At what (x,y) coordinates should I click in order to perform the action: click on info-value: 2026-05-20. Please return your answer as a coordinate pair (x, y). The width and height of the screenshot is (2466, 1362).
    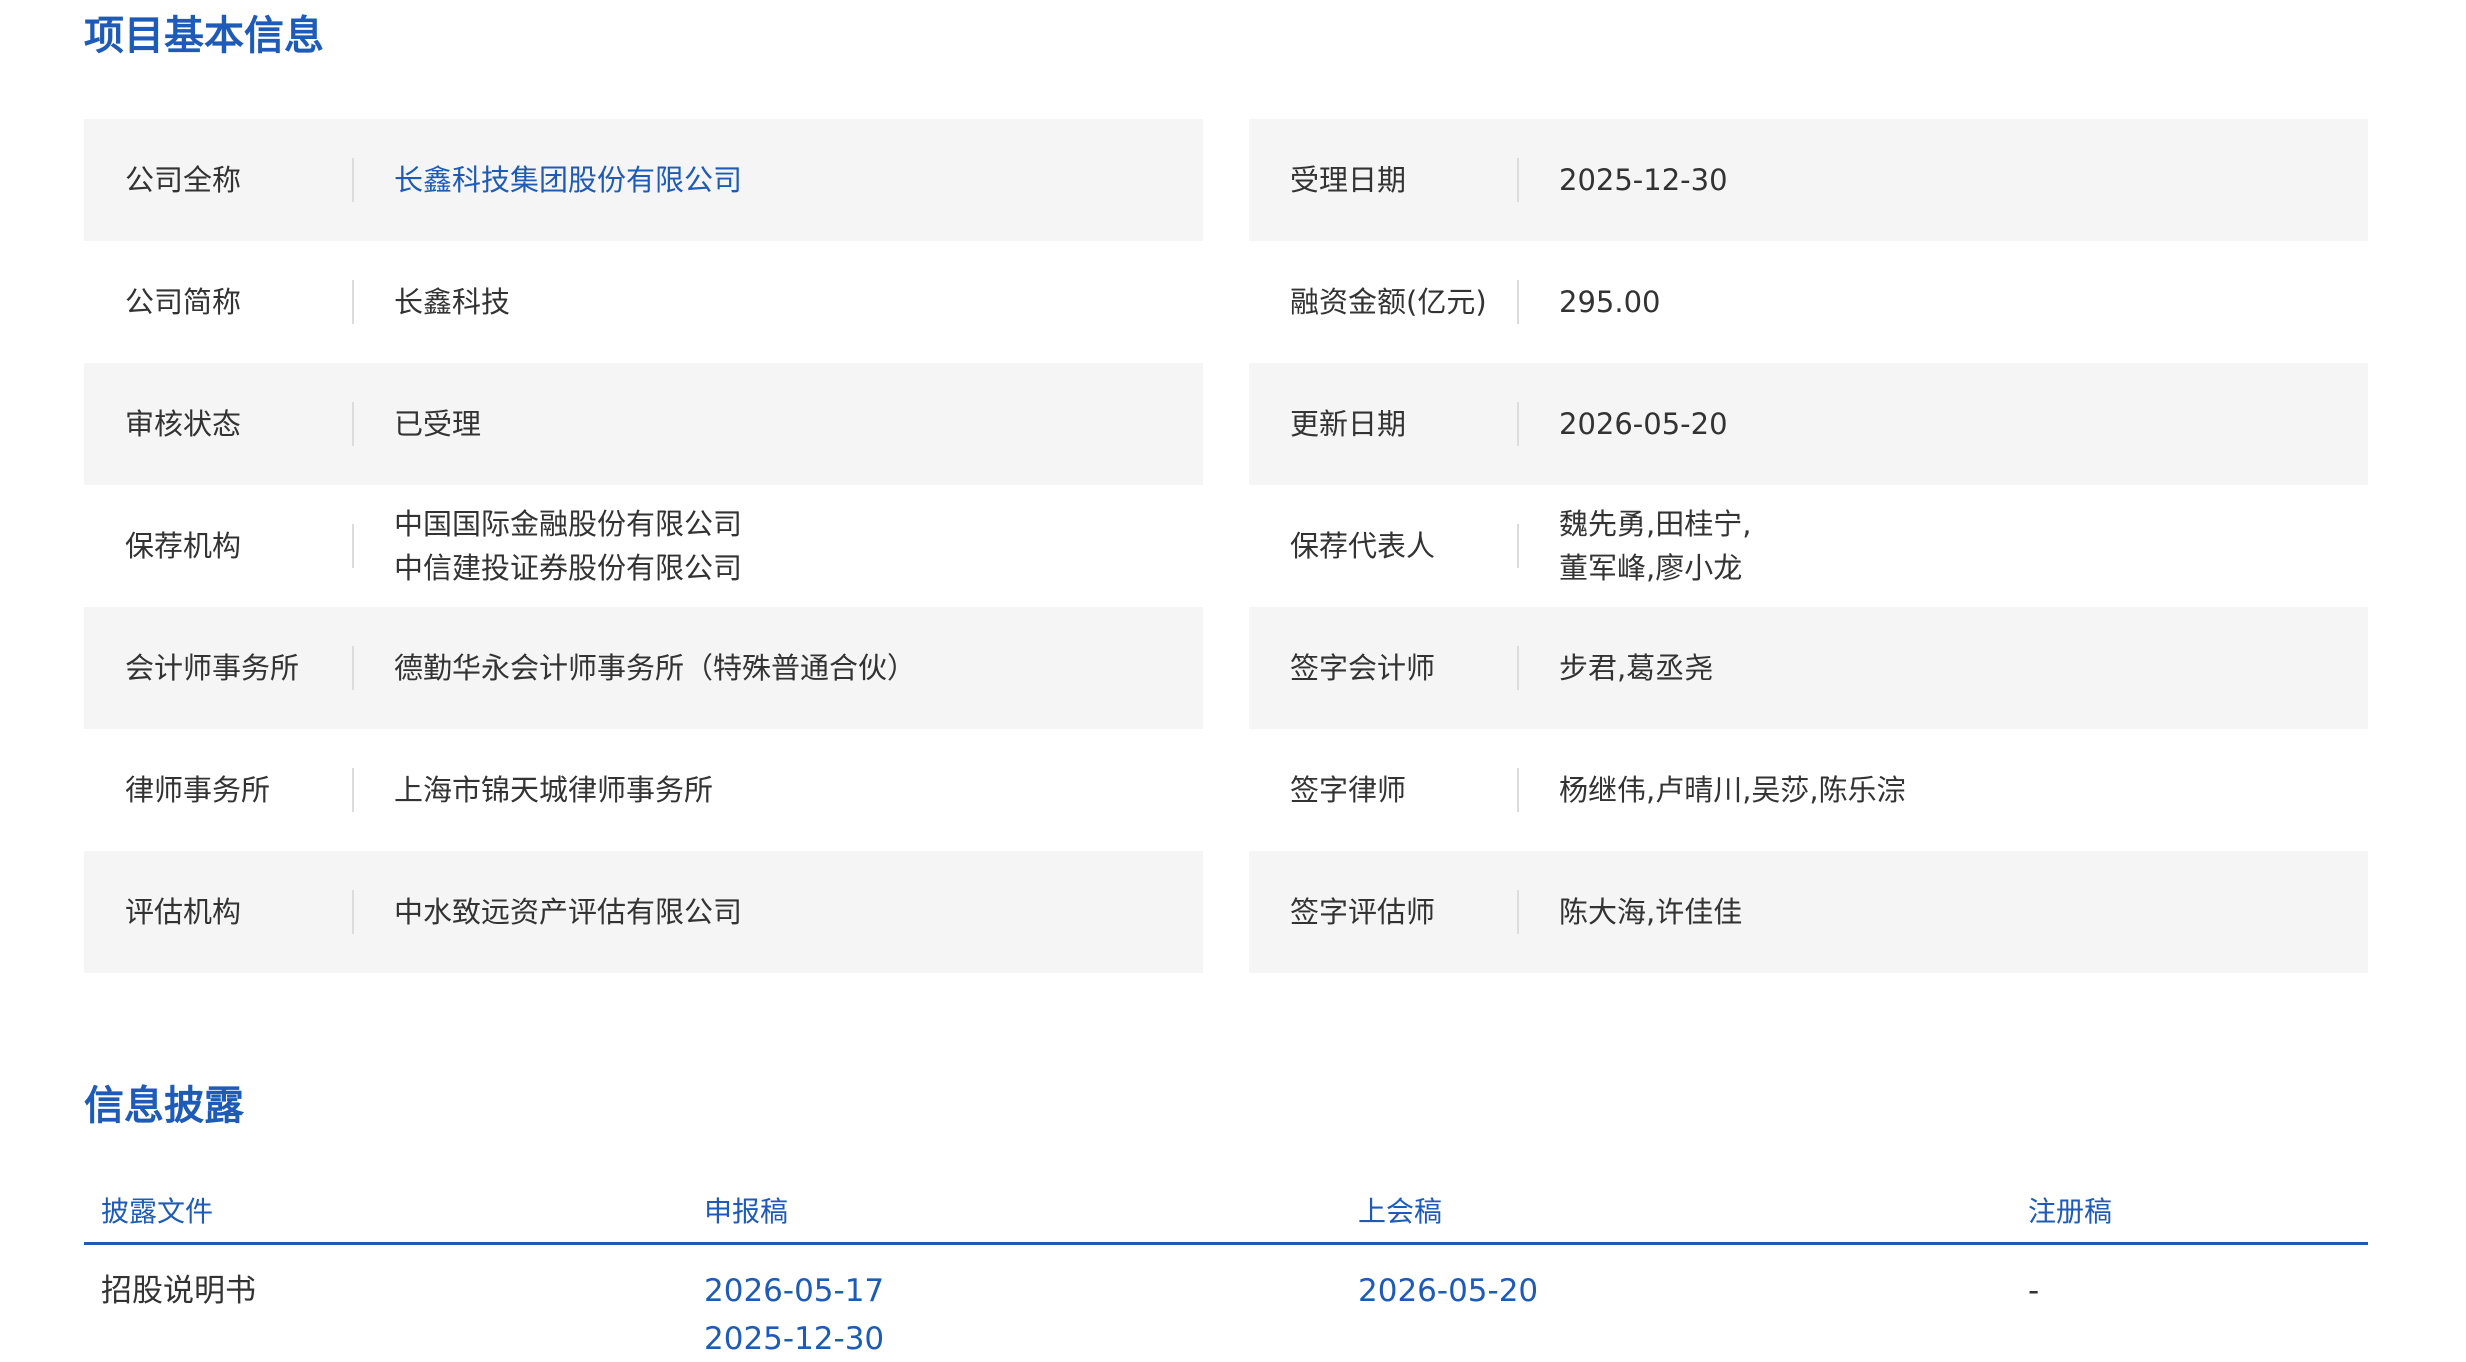
    Looking at the image, I should click on (1623, 424).